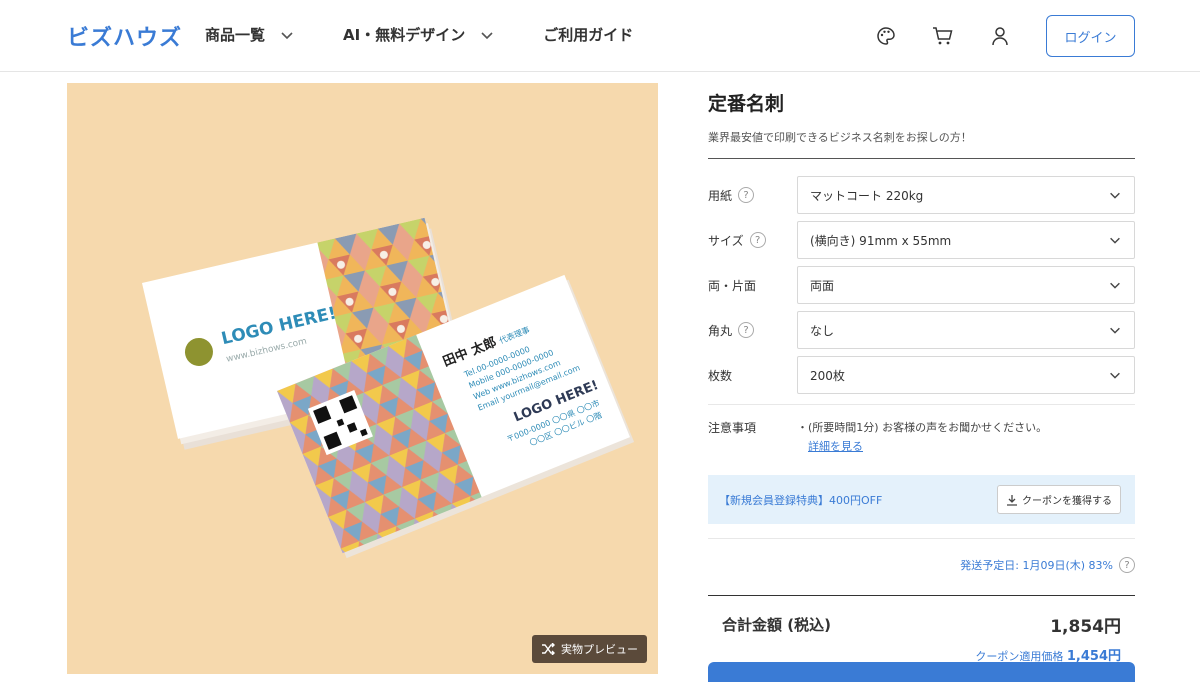 This screenshot has height=682, width=1200. Describe the element at coordinates (881, 240) in the screenshot. I see `select-value: (横向き) 91mm x 55mm` at that location.